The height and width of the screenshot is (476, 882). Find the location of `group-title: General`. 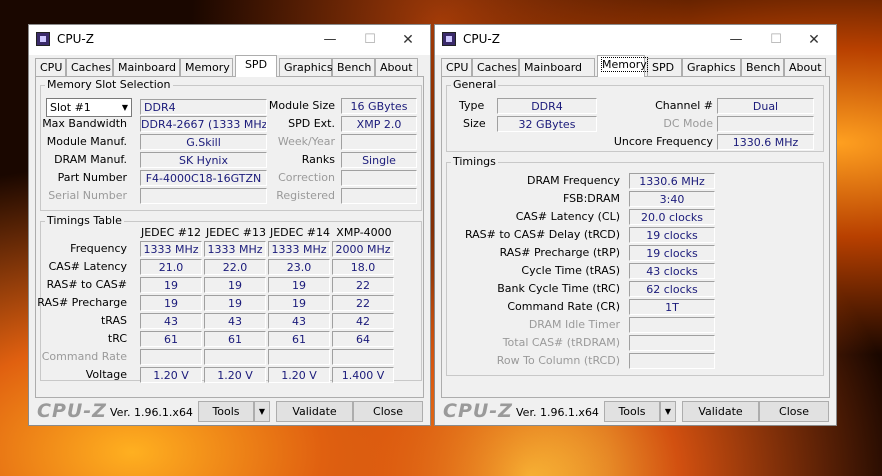

group-title: General is located at coordinates (475, 84).